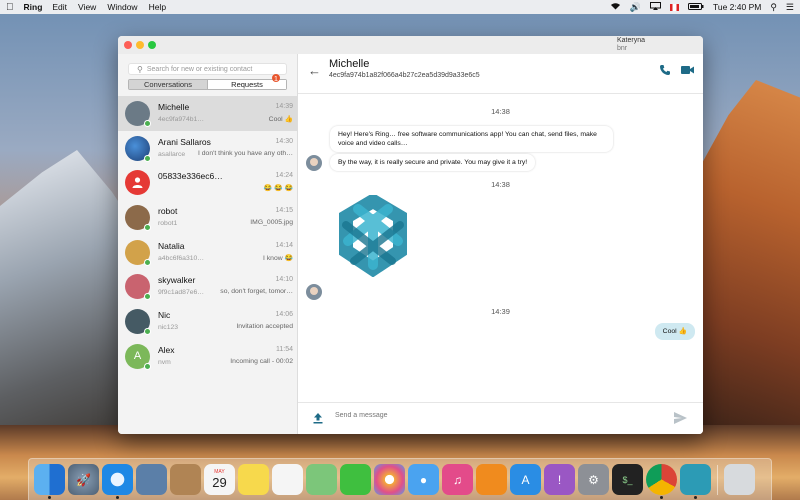 This screenshot has height=500, width=800. Describe the element at coordinates (122, 7) in the screenshot. I see `menu-window: Window` at that location.